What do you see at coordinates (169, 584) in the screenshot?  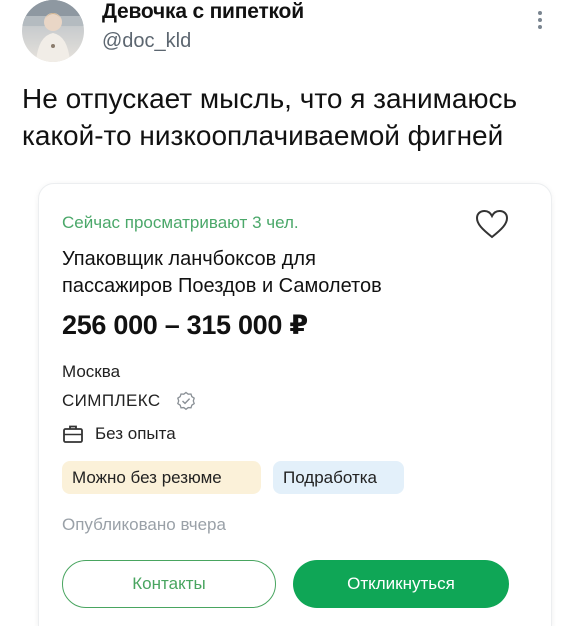 I see `contacts-button: Контакты` at bounding box center [169, 584].